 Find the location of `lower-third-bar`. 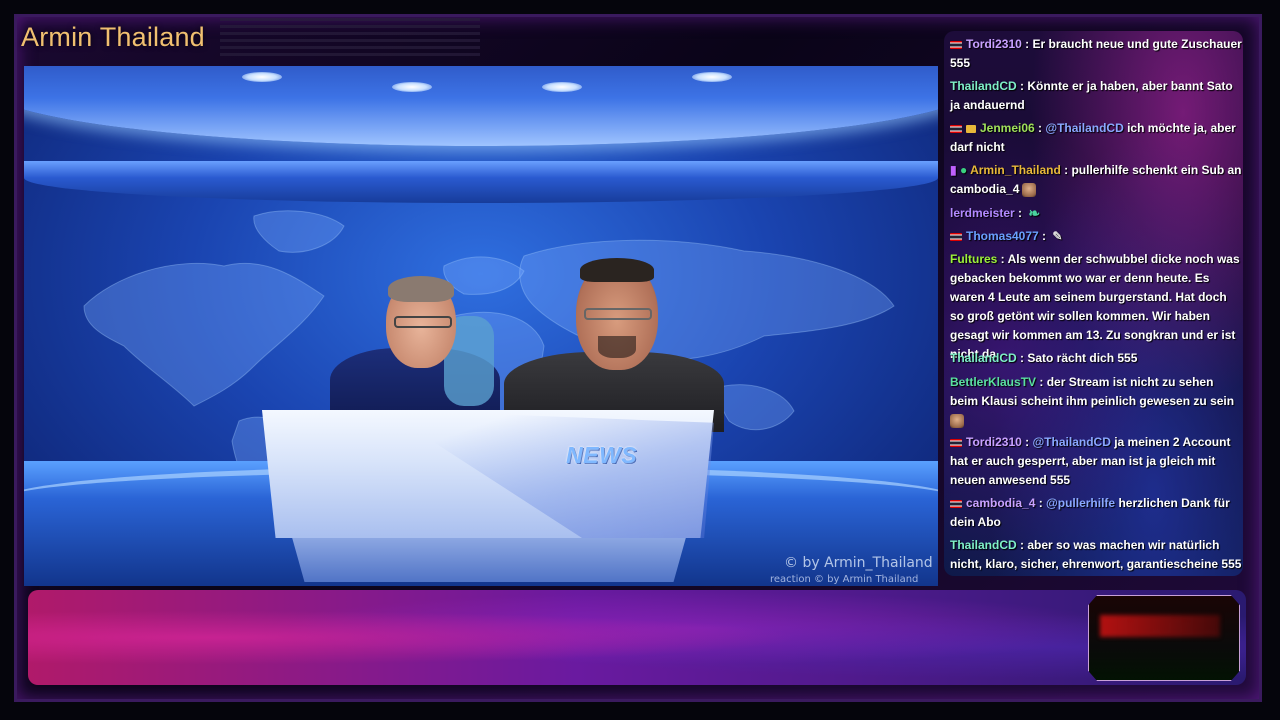

lower-third-bar is located at coordinates (637, 637).